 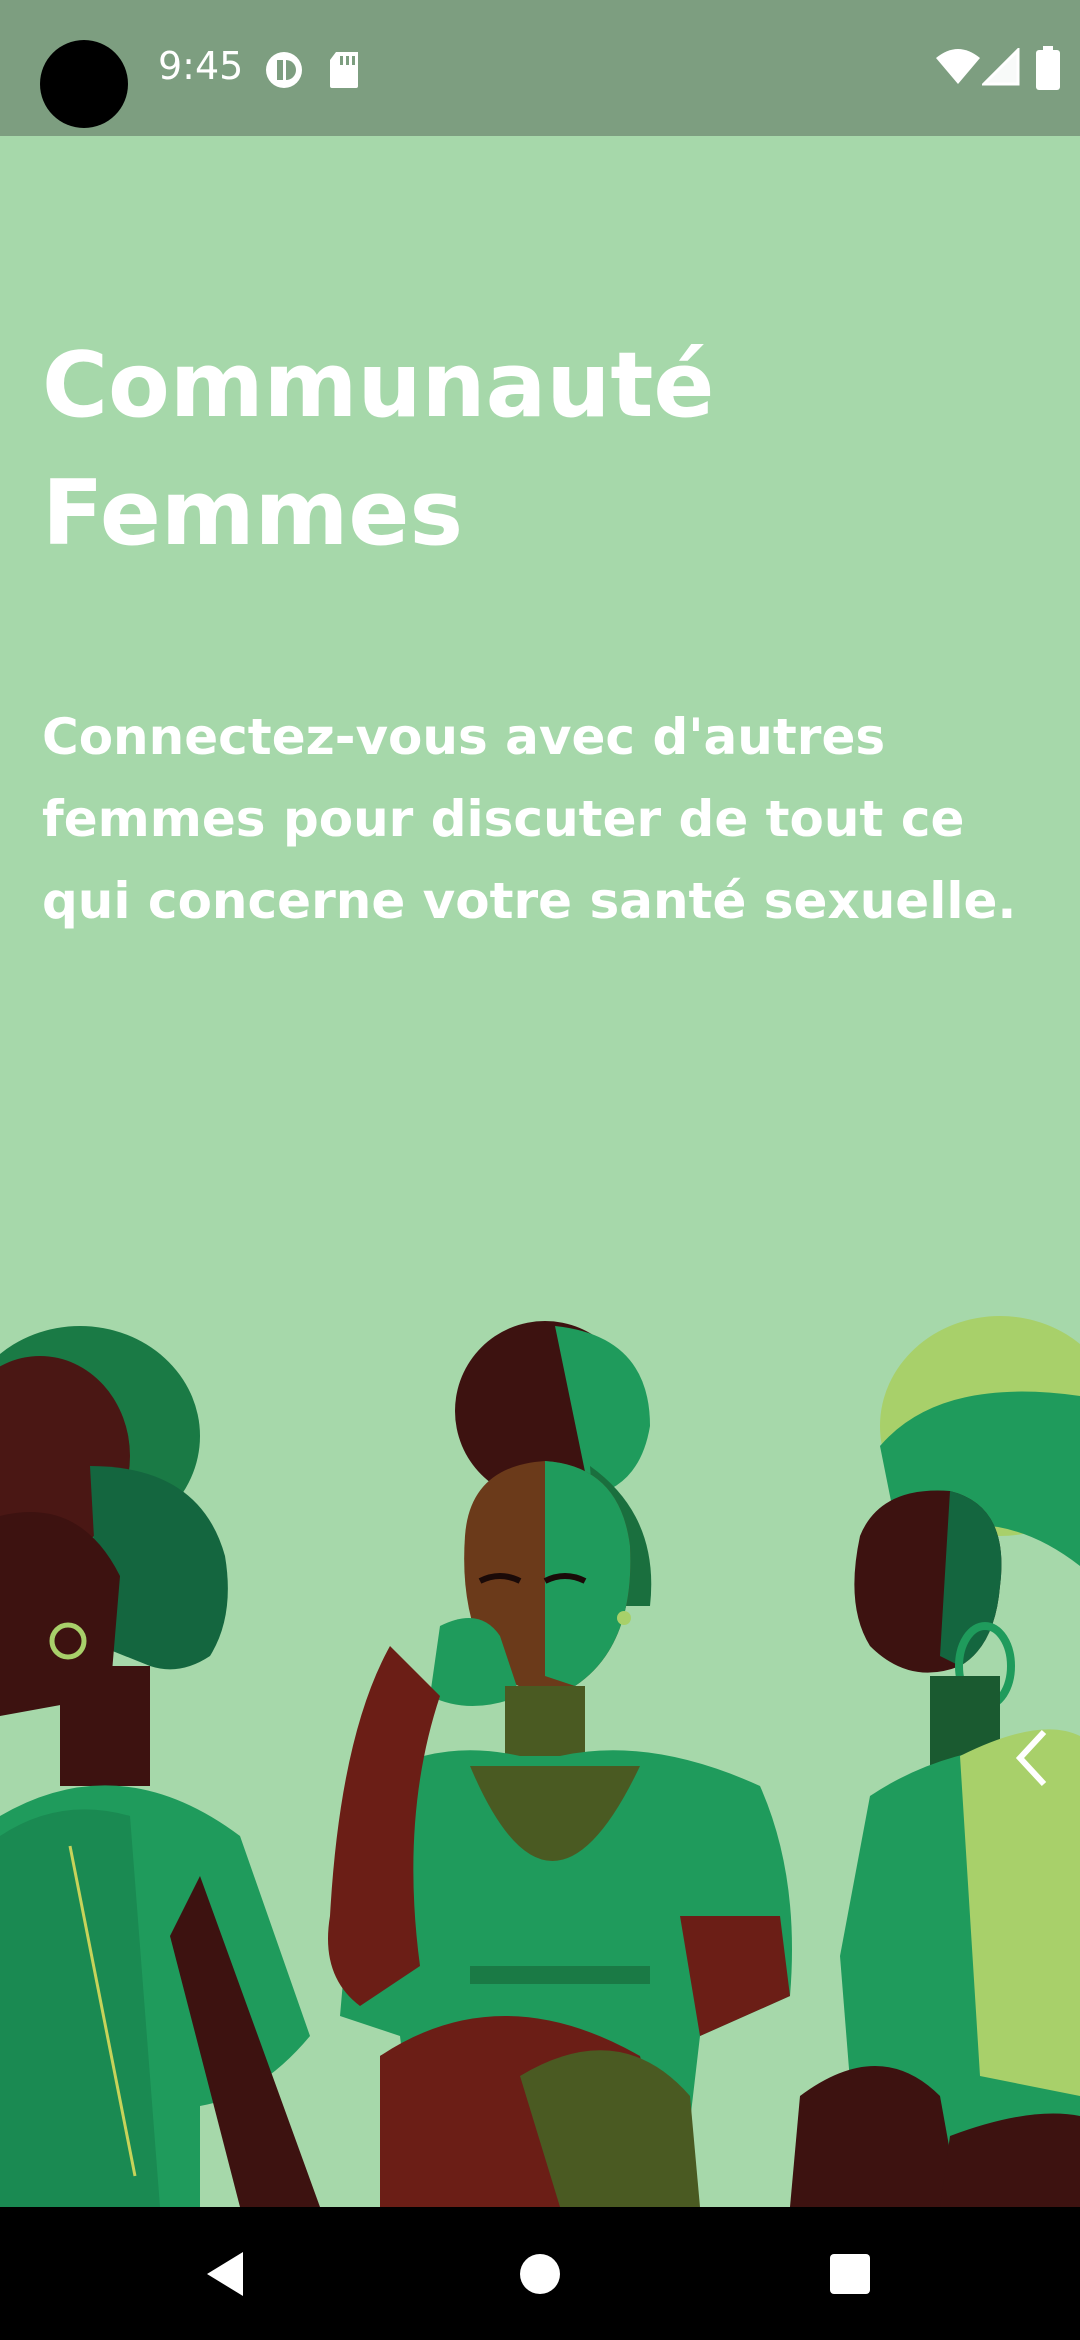 I want to click on status-time: 9:45, so click(x=201, y=66).